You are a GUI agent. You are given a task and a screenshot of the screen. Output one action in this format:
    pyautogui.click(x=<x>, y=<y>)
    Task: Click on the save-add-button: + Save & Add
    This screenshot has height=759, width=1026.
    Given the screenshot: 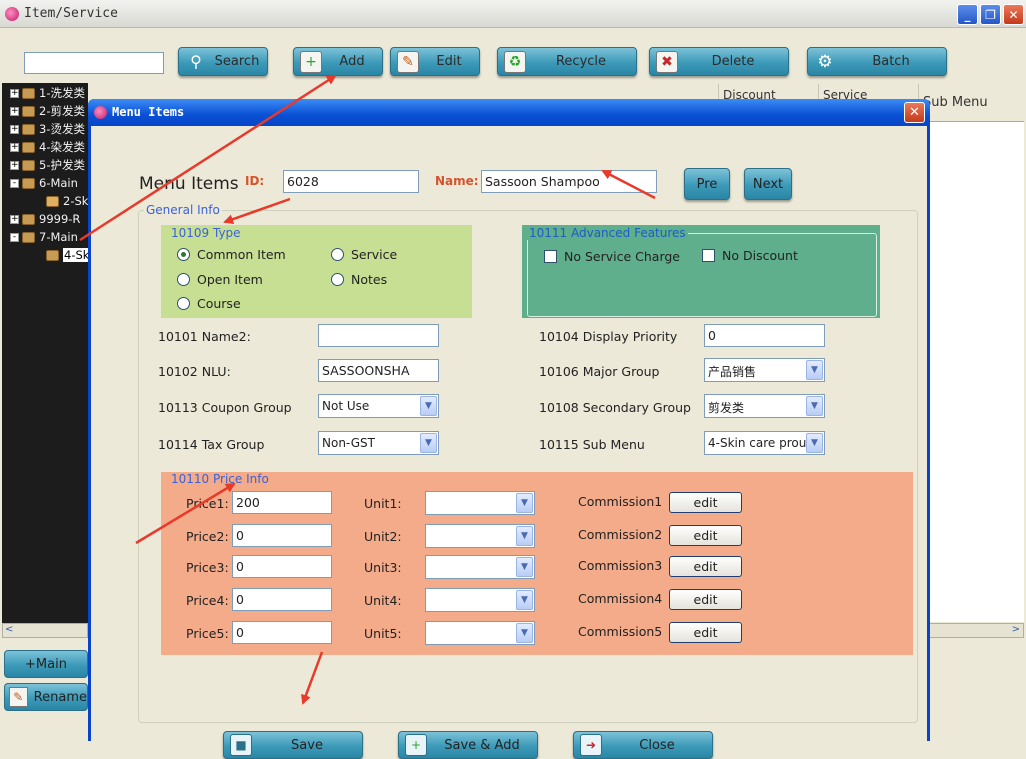 What is the action you would take?
    pyautogui.click(x=468, y=745)
    